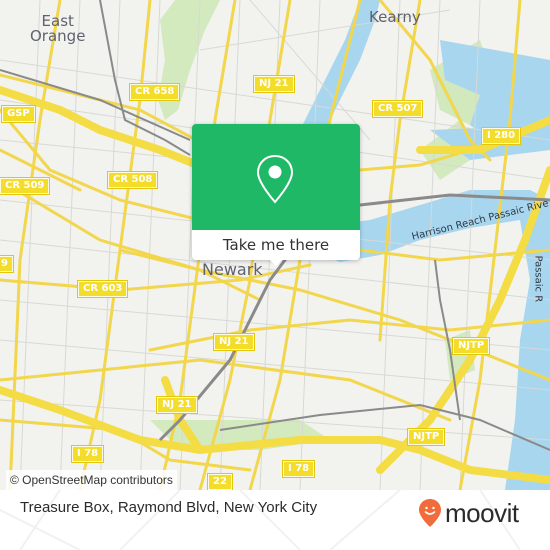 This screenshot has width=550, height=550. I want to click on moovit-smiley-pin-icon, so click(430, 513).